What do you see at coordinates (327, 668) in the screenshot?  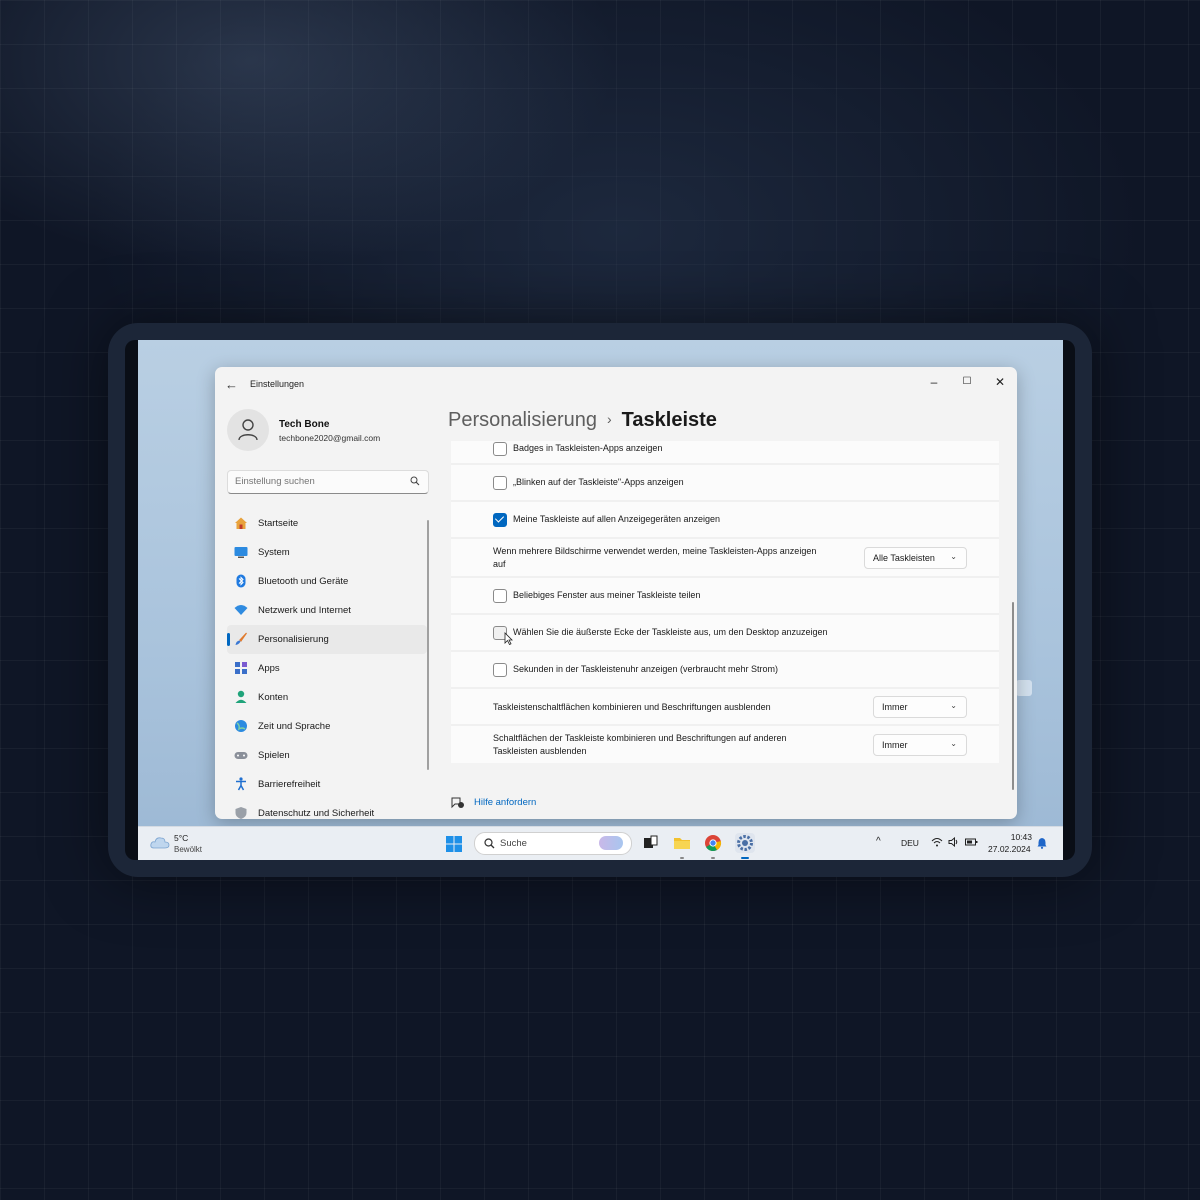 I see `sidebar-item-apps: Apps` at bounding box center [327, 668].